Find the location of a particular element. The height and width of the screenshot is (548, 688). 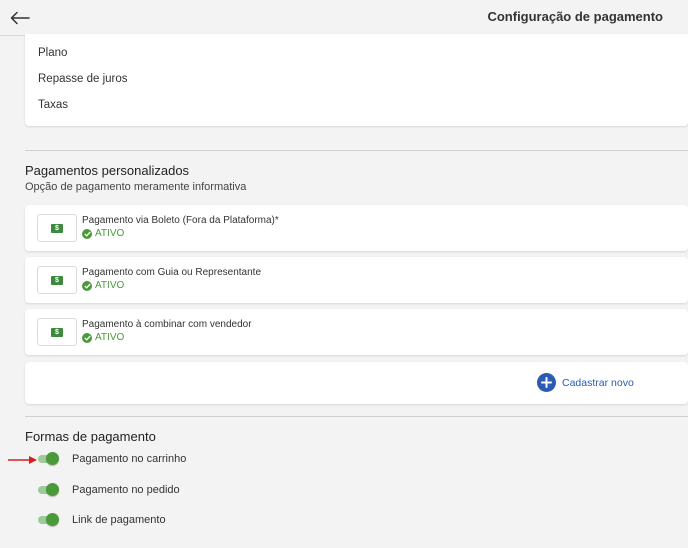

top-bar: Configuração de pagamento is located at coordinates (344, 18).